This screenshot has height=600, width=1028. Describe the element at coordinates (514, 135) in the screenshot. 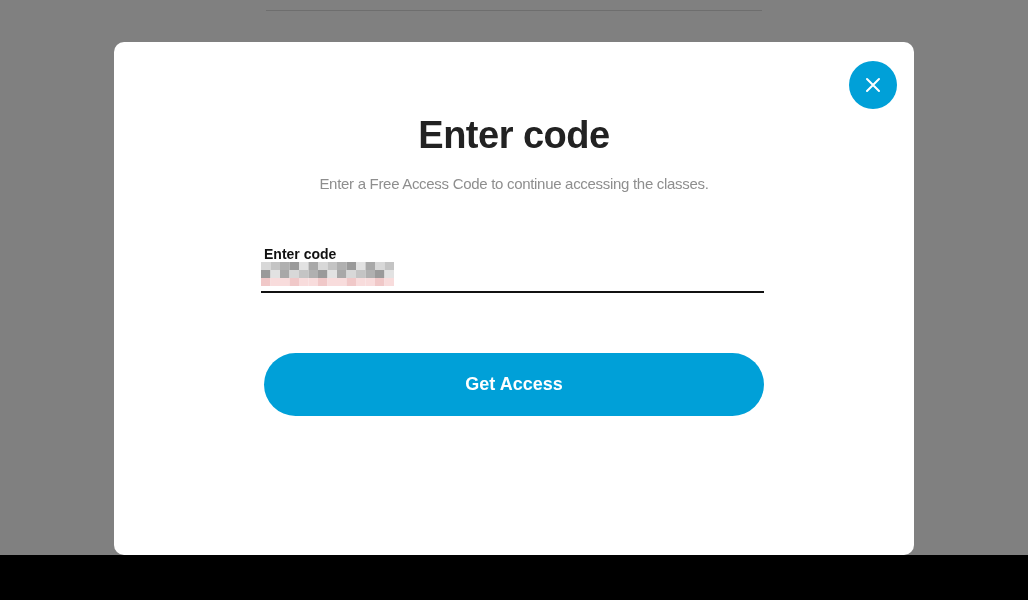

I see `dialog-title: Enter code` at that location.